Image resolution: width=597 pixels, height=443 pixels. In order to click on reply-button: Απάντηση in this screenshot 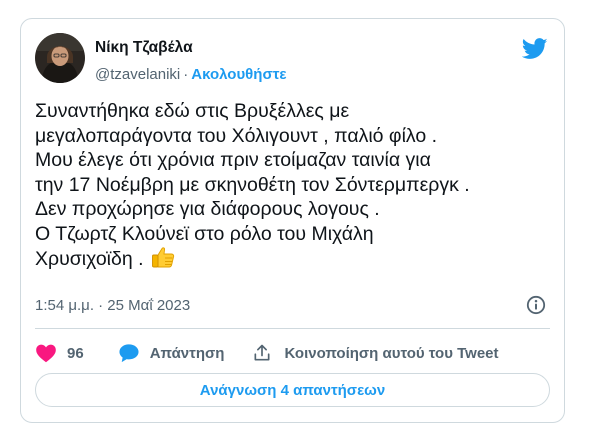, I will do `click(171, 353)`.